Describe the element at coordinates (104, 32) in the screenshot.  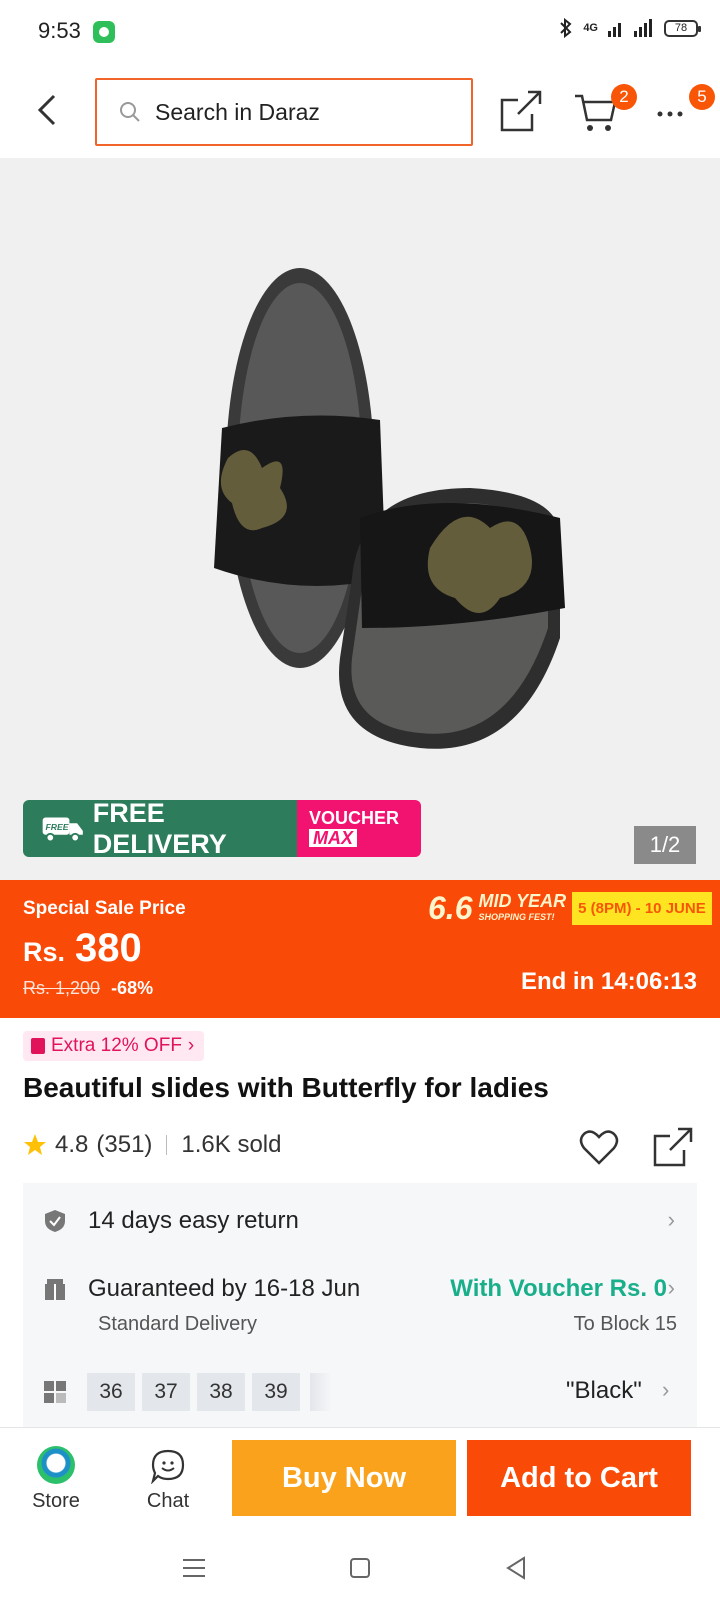
I see `app-notification-icon` at that location.